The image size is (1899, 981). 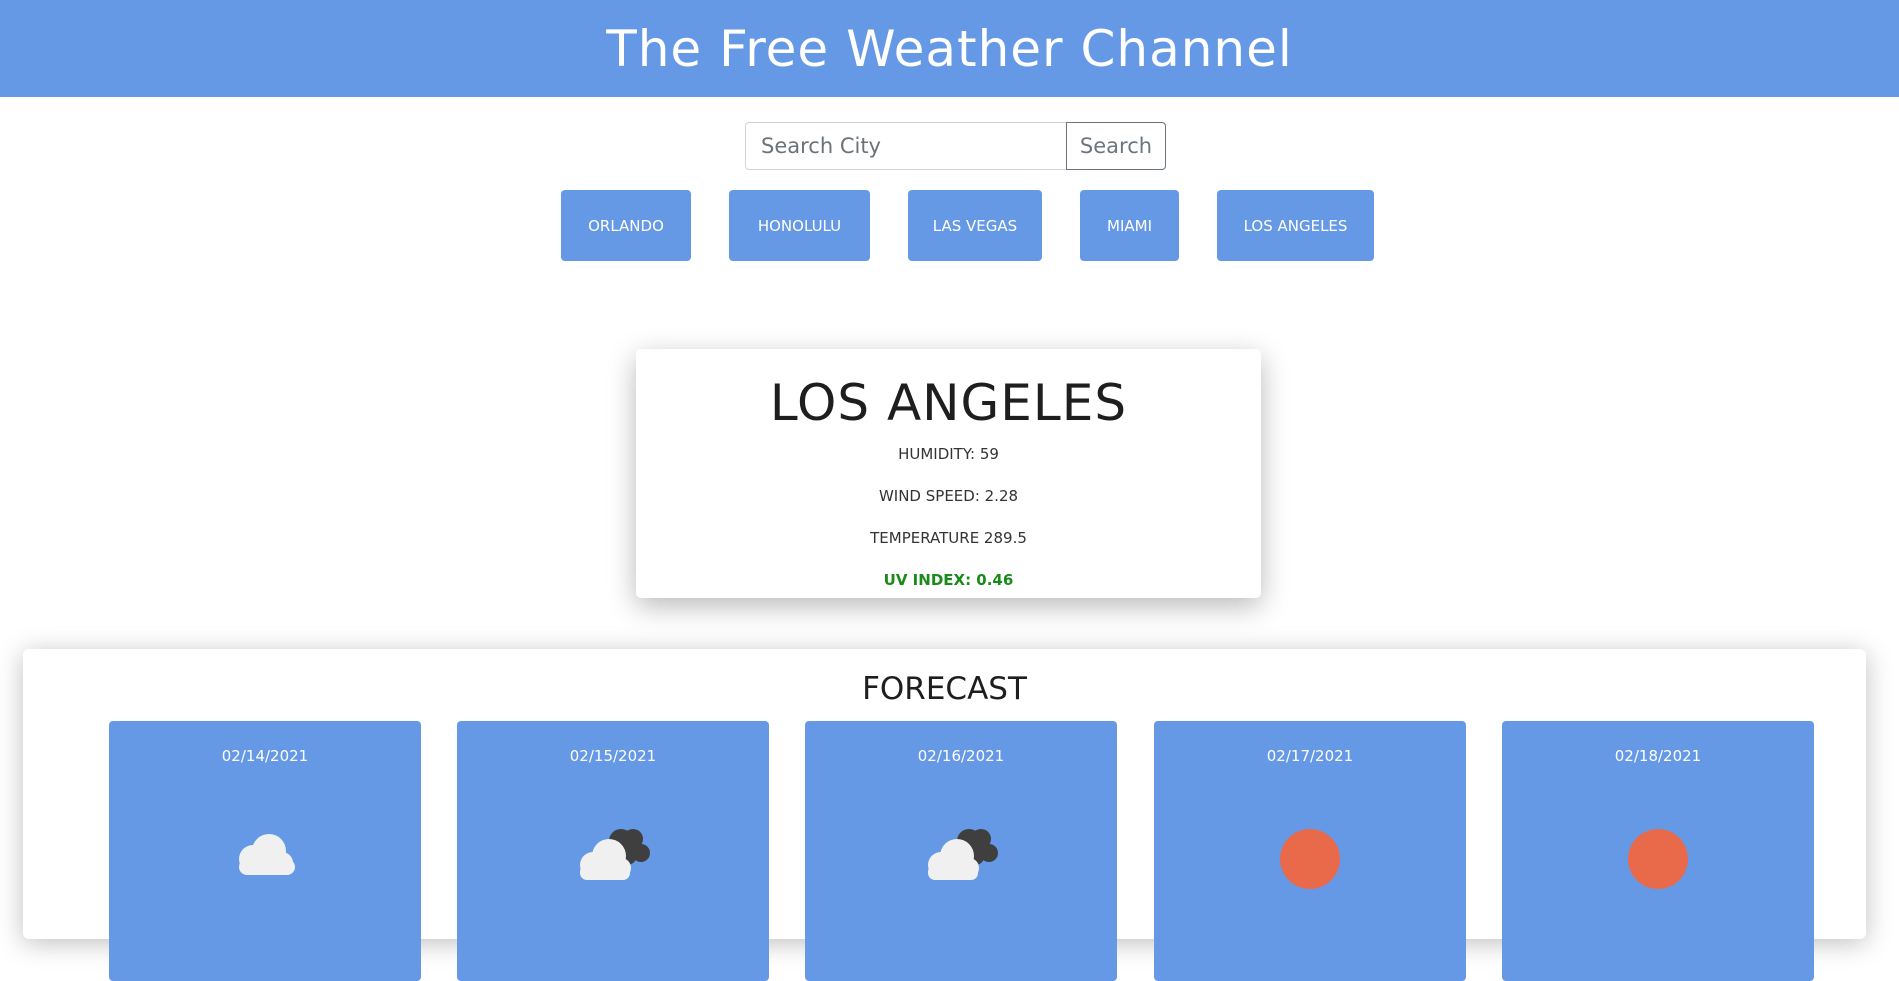 I want to click on forecast-date: 02/14/2021, so click(x=265, y=756).